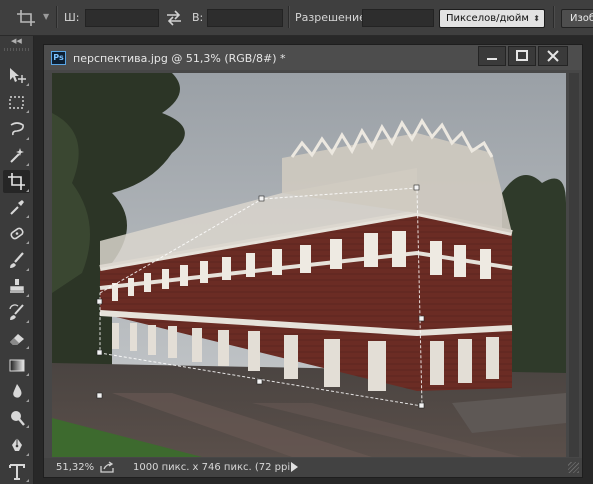 This screenshot has height=484, width=593. What do you see at coordinates (294, 467) in the screenshot?
I see `status-menu-arrow-icon` at bounding box center [294, 467].